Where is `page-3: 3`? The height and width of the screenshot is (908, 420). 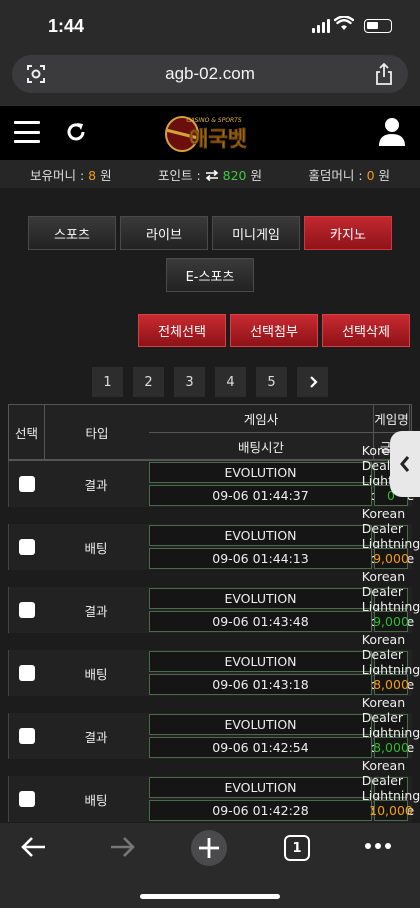 page-3: 3 is located at coordinates (189, 382).